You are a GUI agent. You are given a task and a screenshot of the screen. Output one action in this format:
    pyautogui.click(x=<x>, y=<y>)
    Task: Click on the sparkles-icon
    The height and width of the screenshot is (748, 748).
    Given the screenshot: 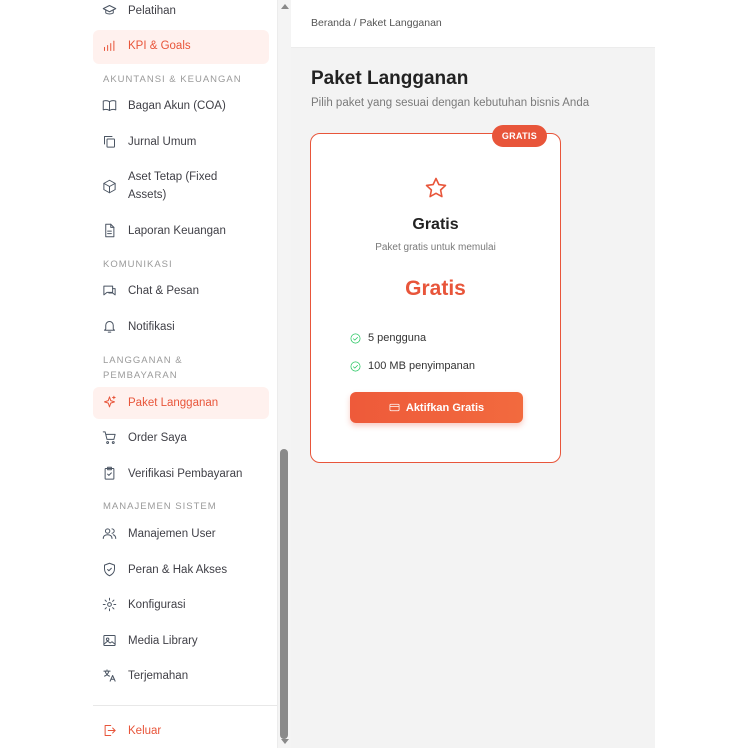 What is the action you would take?
    pyautogui.click(x=109, y=402)
    